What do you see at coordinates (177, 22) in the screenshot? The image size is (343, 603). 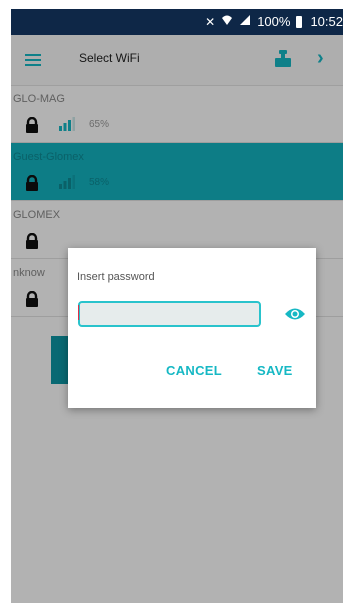 I see `status-bar: ✕ 100% 10:52` at bounding box center [177, 22].